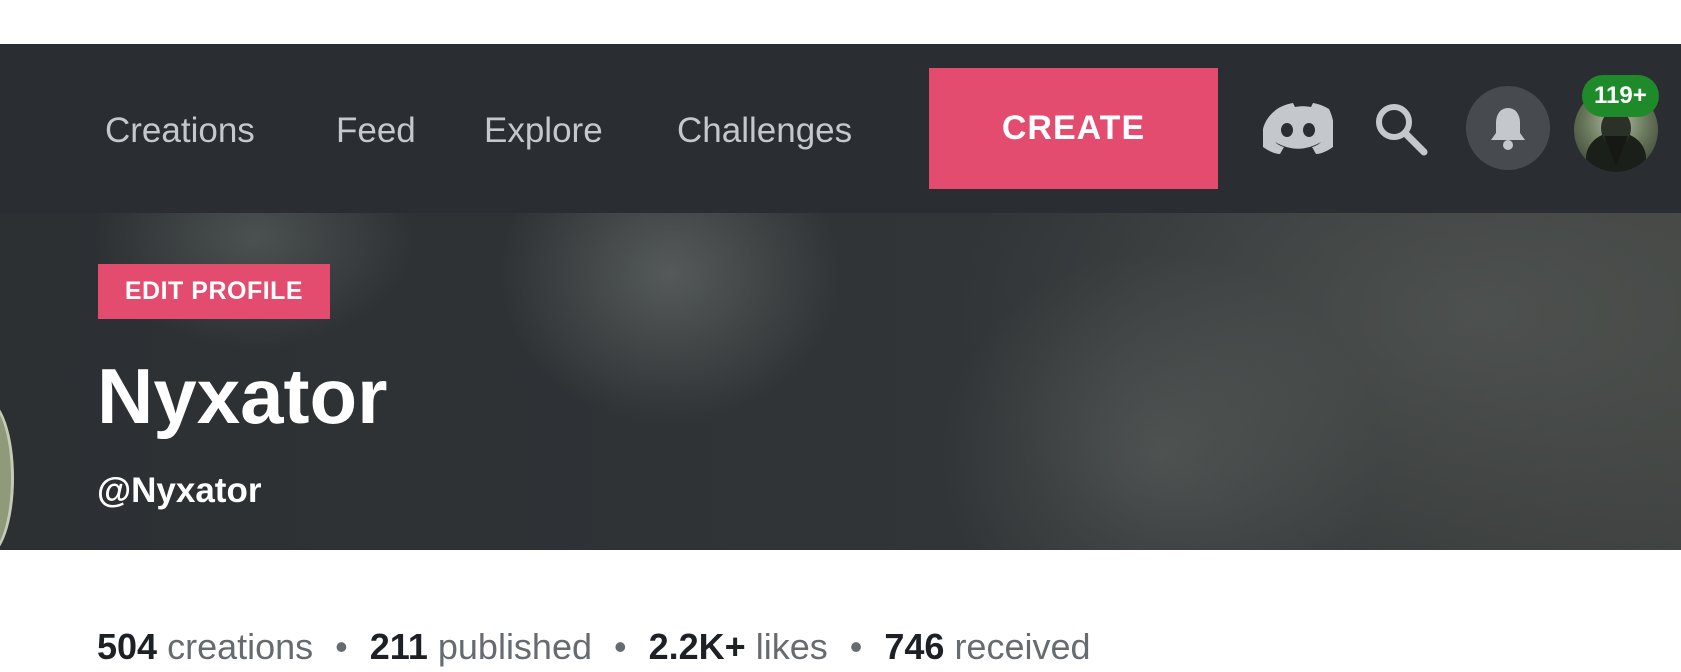 The height and width of the screenshot is (672, 1681). I want to click on bell-icon, so click(1508, 128).